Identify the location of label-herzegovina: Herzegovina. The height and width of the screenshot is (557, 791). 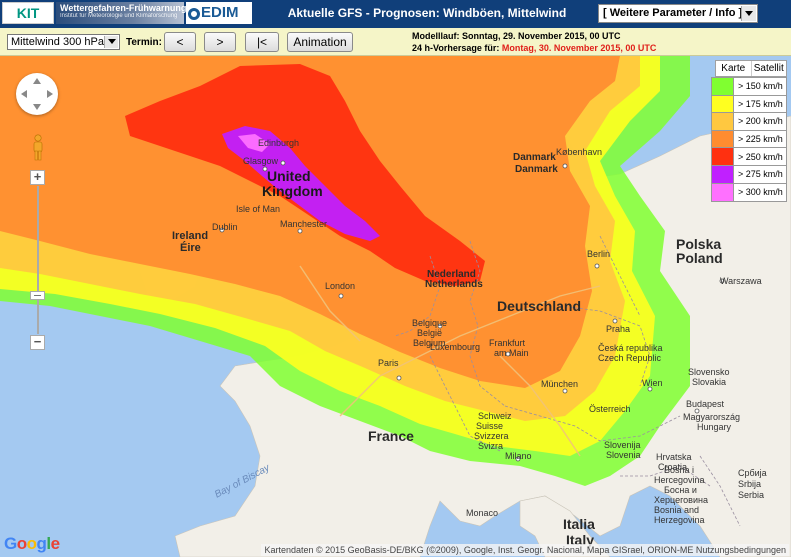
(679, 520).